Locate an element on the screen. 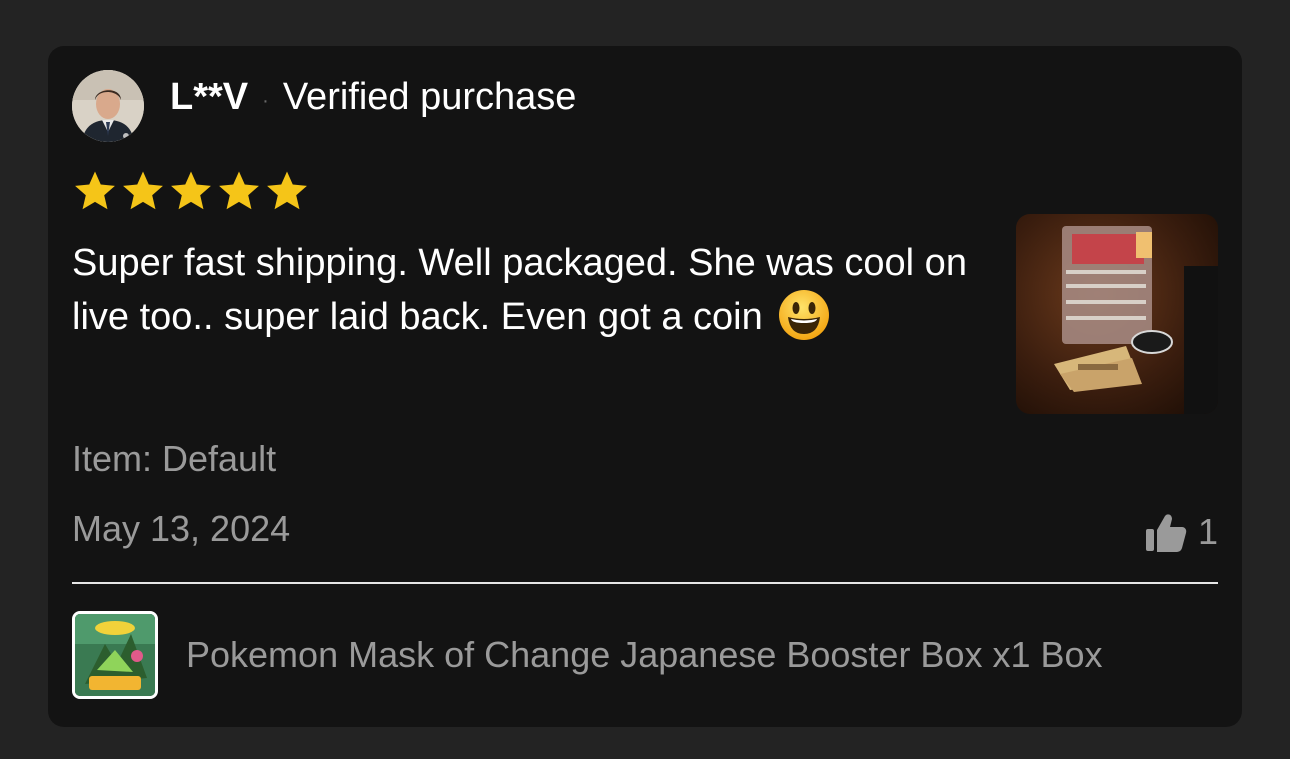 Image resolution: width=1290 pixels, height=759 pixels. product-thumbnail is located at coordinates (115, 655).